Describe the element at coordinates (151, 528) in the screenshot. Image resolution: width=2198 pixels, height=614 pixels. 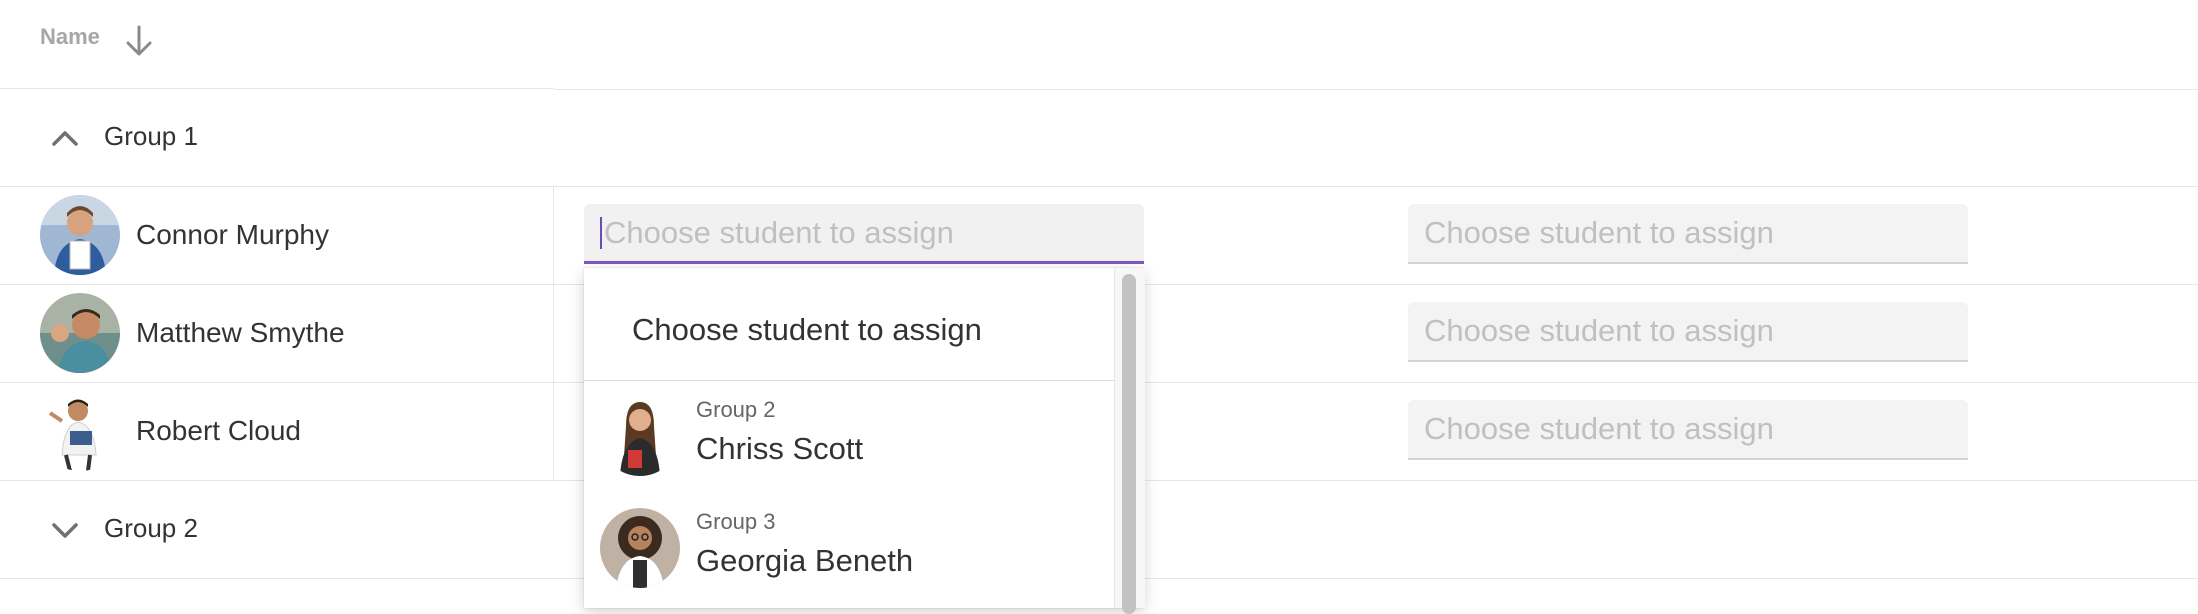
I see `group-label: Group 2` at that location.